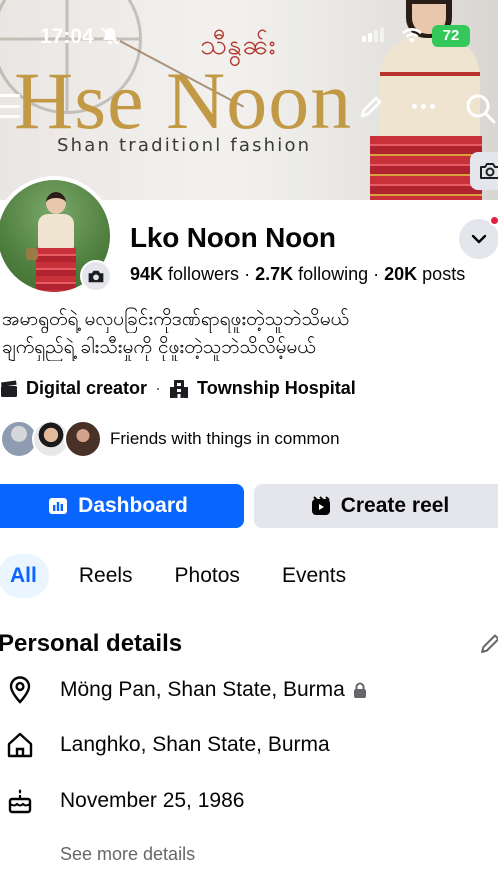  What do you see at coordinates (184, 145) in the screenshot?
I see `cover-subtitle: Shan traditionl fashion` at bounding box center [184, 145].